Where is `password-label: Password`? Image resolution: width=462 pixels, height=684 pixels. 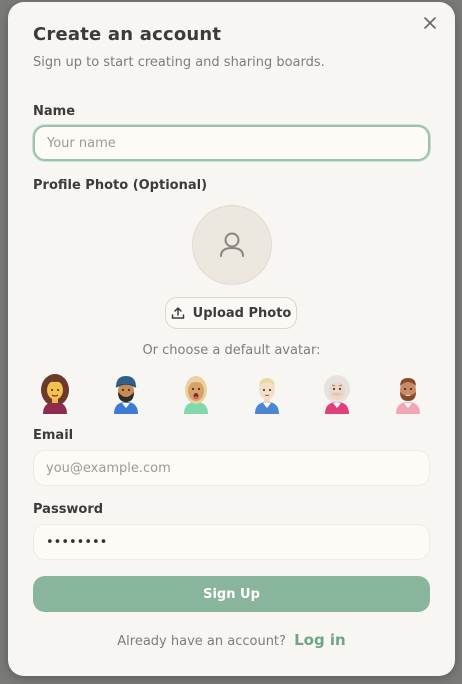 password-label: Password is located at coordinates (68, 509).